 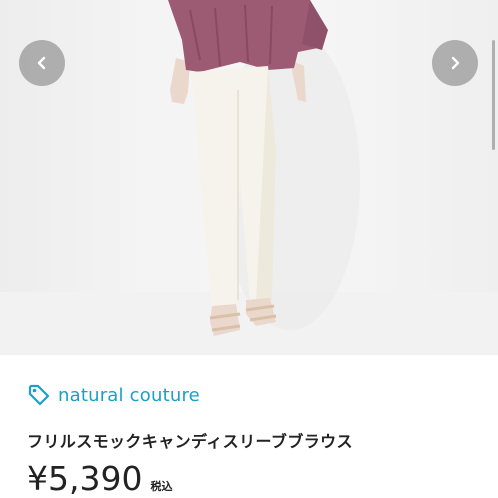 What do you see at coordinates (161, 486) in the screenshot?
I see `tax-label: 税込` at bounding box center [161, 486].